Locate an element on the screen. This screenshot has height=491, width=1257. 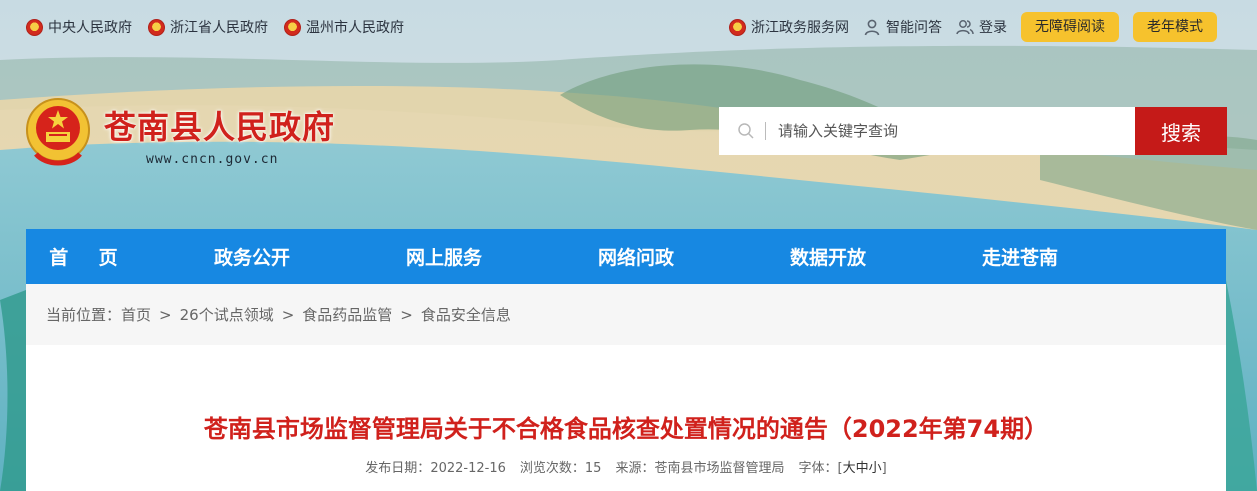
search-icon is located at coordinates (746, 131).